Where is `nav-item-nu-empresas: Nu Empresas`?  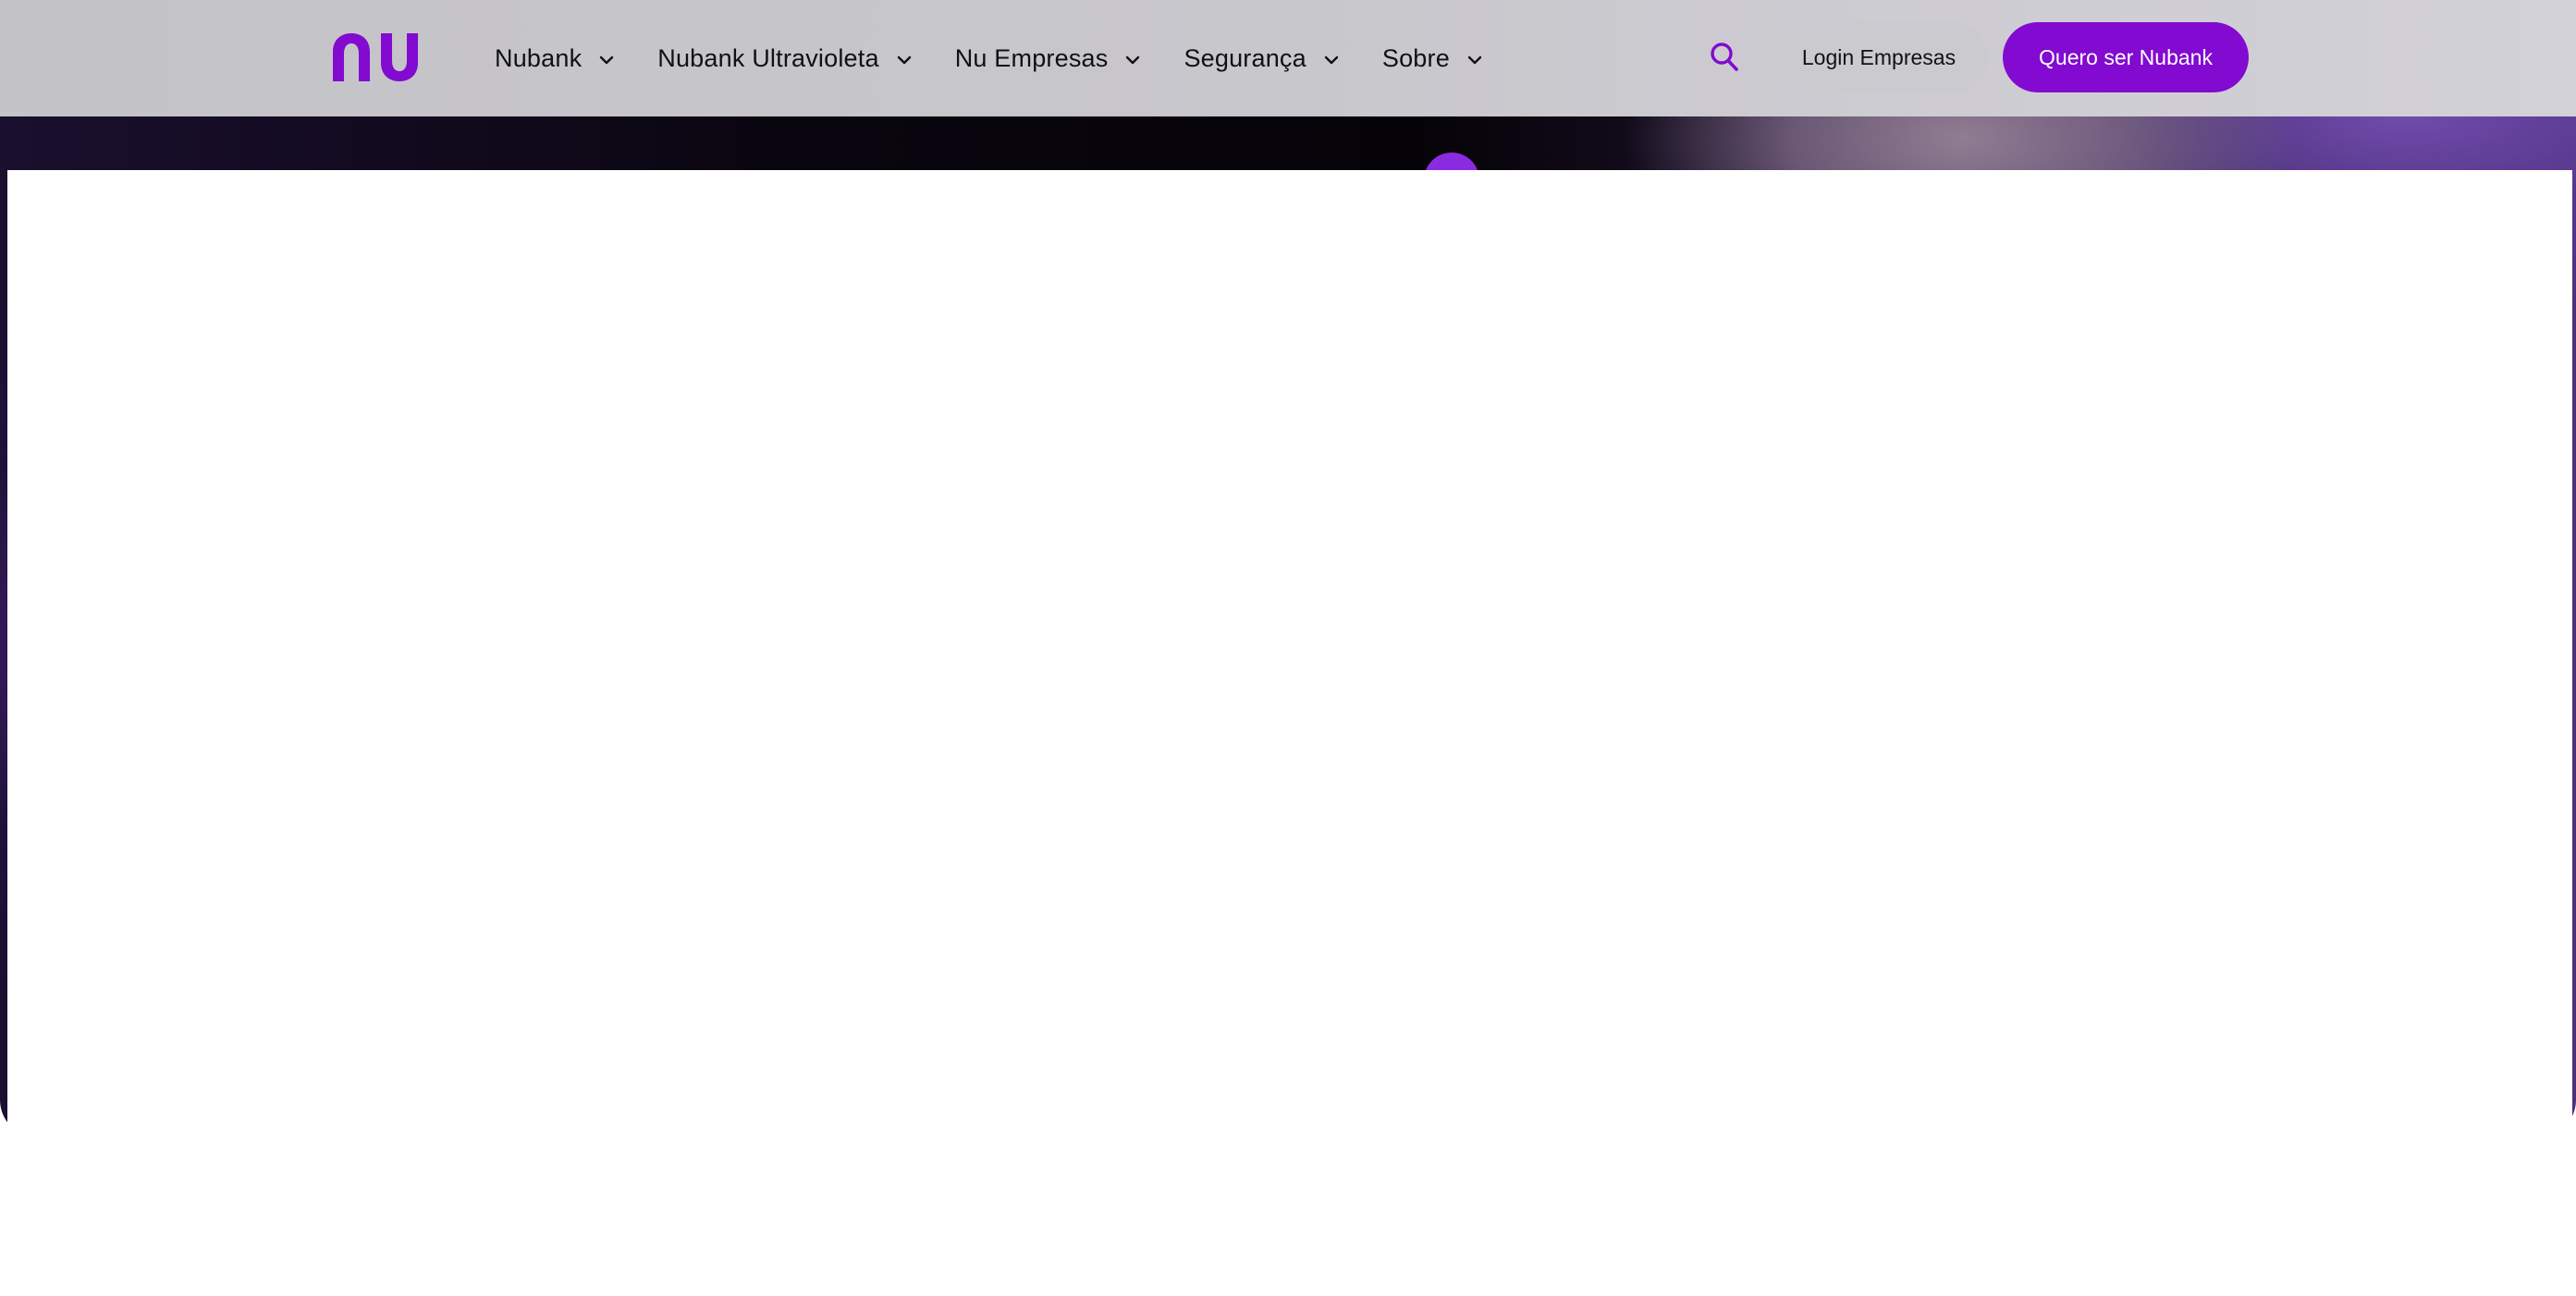
nav-item-nu-empresas: Nu Empresas is located at coordinates (1049, 58).